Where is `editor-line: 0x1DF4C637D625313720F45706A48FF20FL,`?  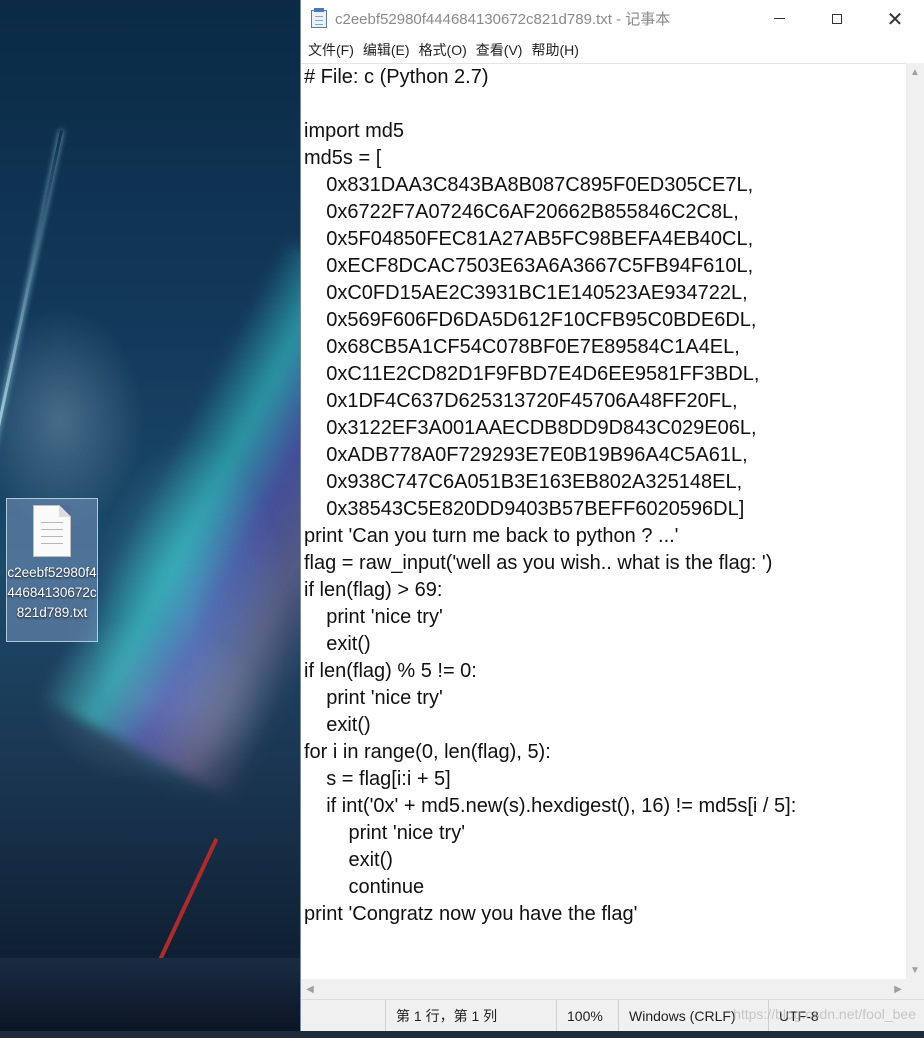 editor-line: 0x1DF4C637D625313720F45706A48FF20FL, is located at coordinates (521, 401).